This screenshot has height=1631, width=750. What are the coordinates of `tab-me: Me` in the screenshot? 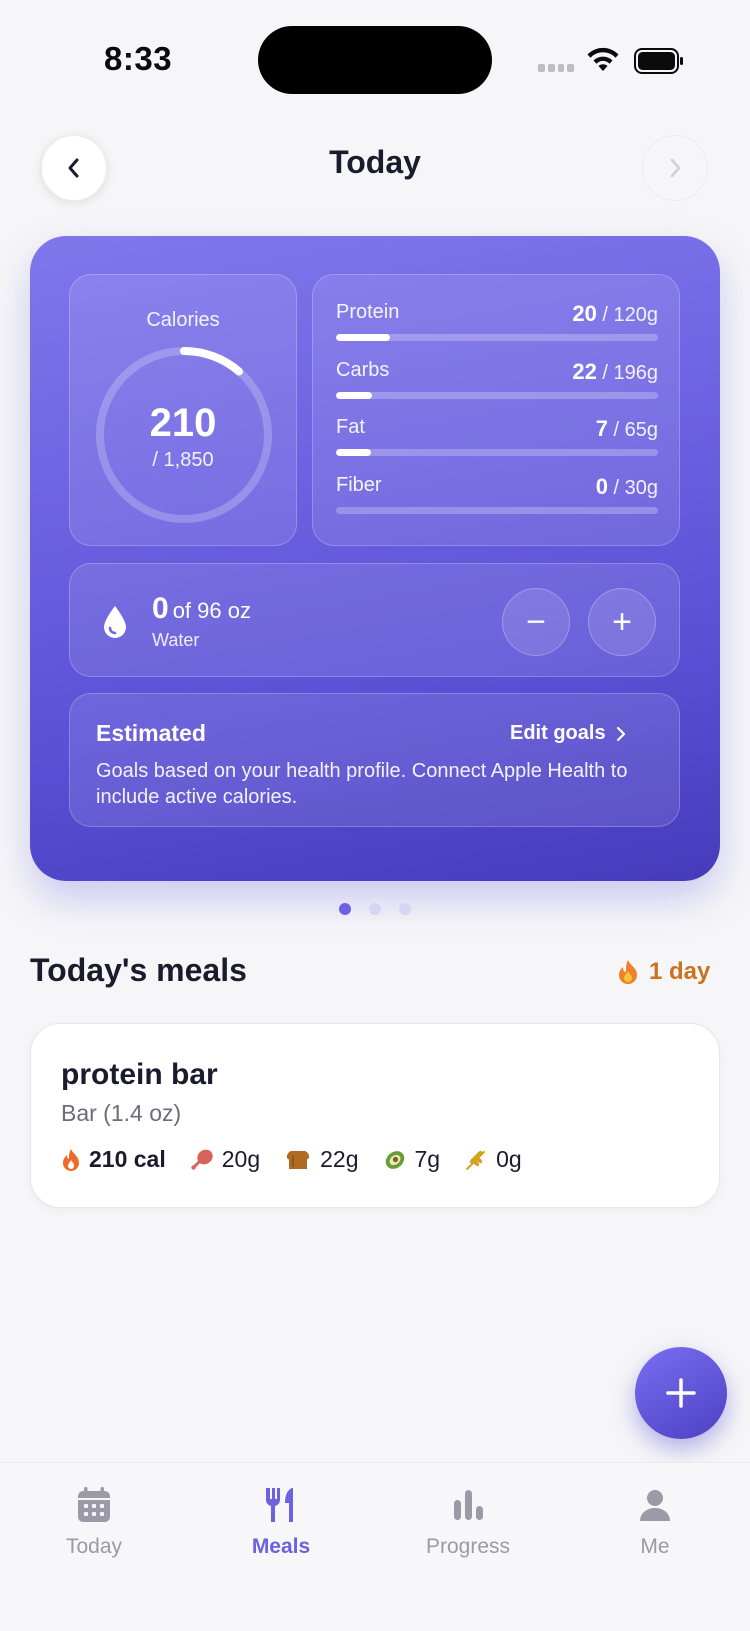 It's located at (655, 1523).